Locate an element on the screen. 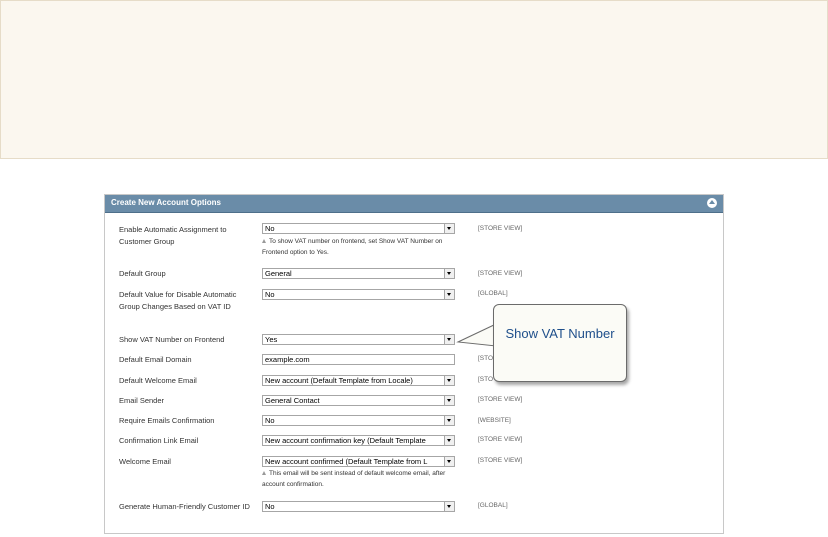 Image resolution: width=828 pixels, height=537 pixels. collapse-icon is located at coordinates (712, 203).